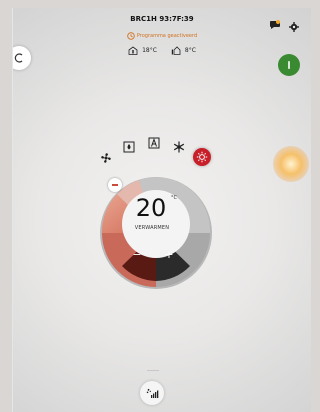 This screenshot has height=412, width=320. Describe the element at coordinates (149, 50) in the screenshot. I see `indoor-temperature-value: 18°C` at that location.